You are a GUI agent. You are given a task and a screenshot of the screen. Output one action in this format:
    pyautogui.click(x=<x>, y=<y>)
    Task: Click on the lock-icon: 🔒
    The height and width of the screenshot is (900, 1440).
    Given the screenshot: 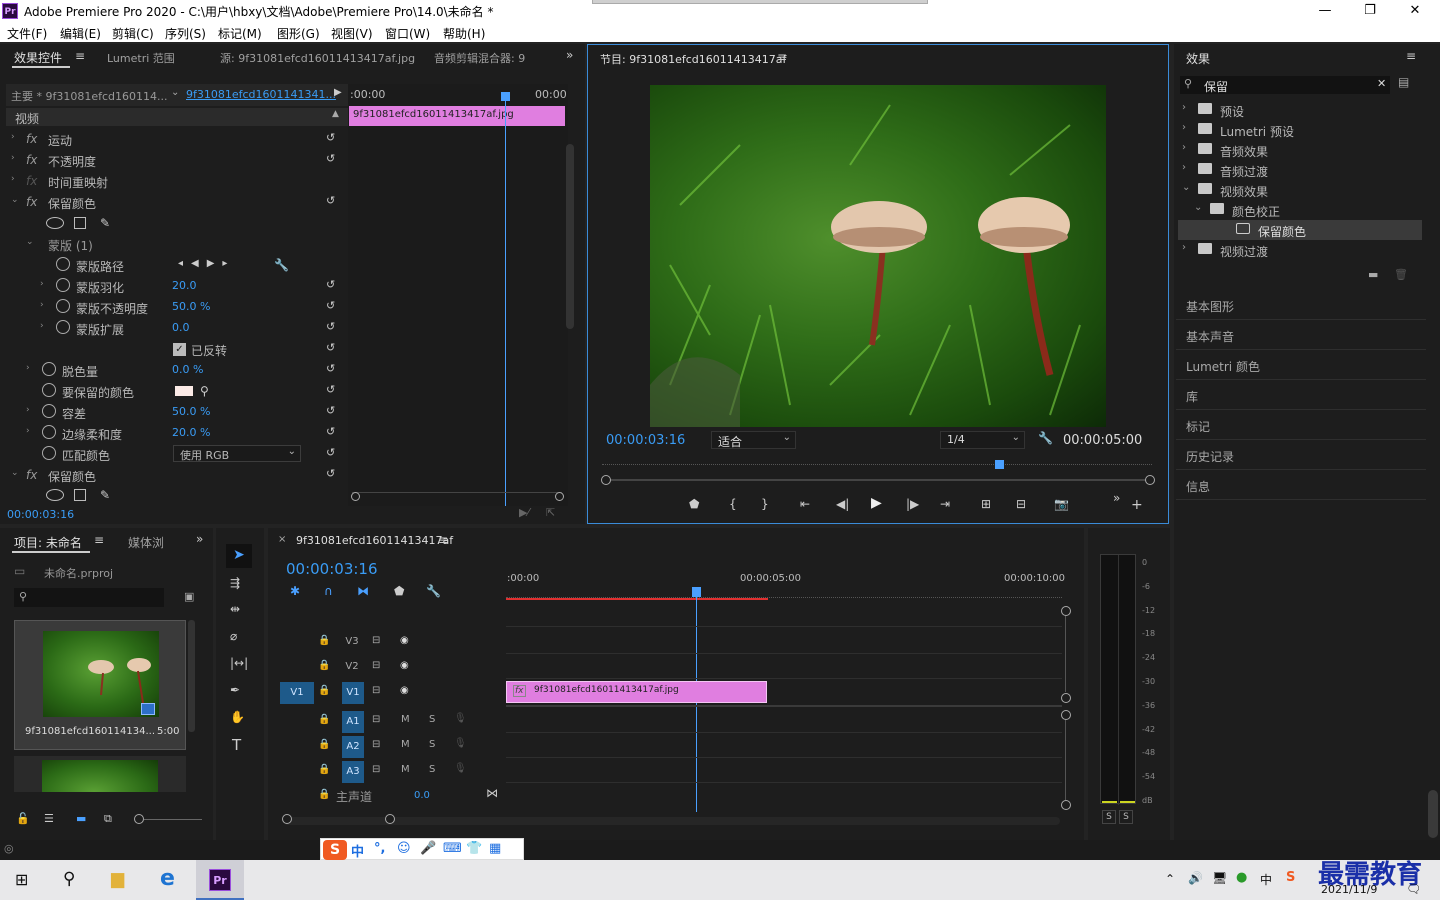 What is the action you would take?
    pyautogui.click(x=324, y=744)
    